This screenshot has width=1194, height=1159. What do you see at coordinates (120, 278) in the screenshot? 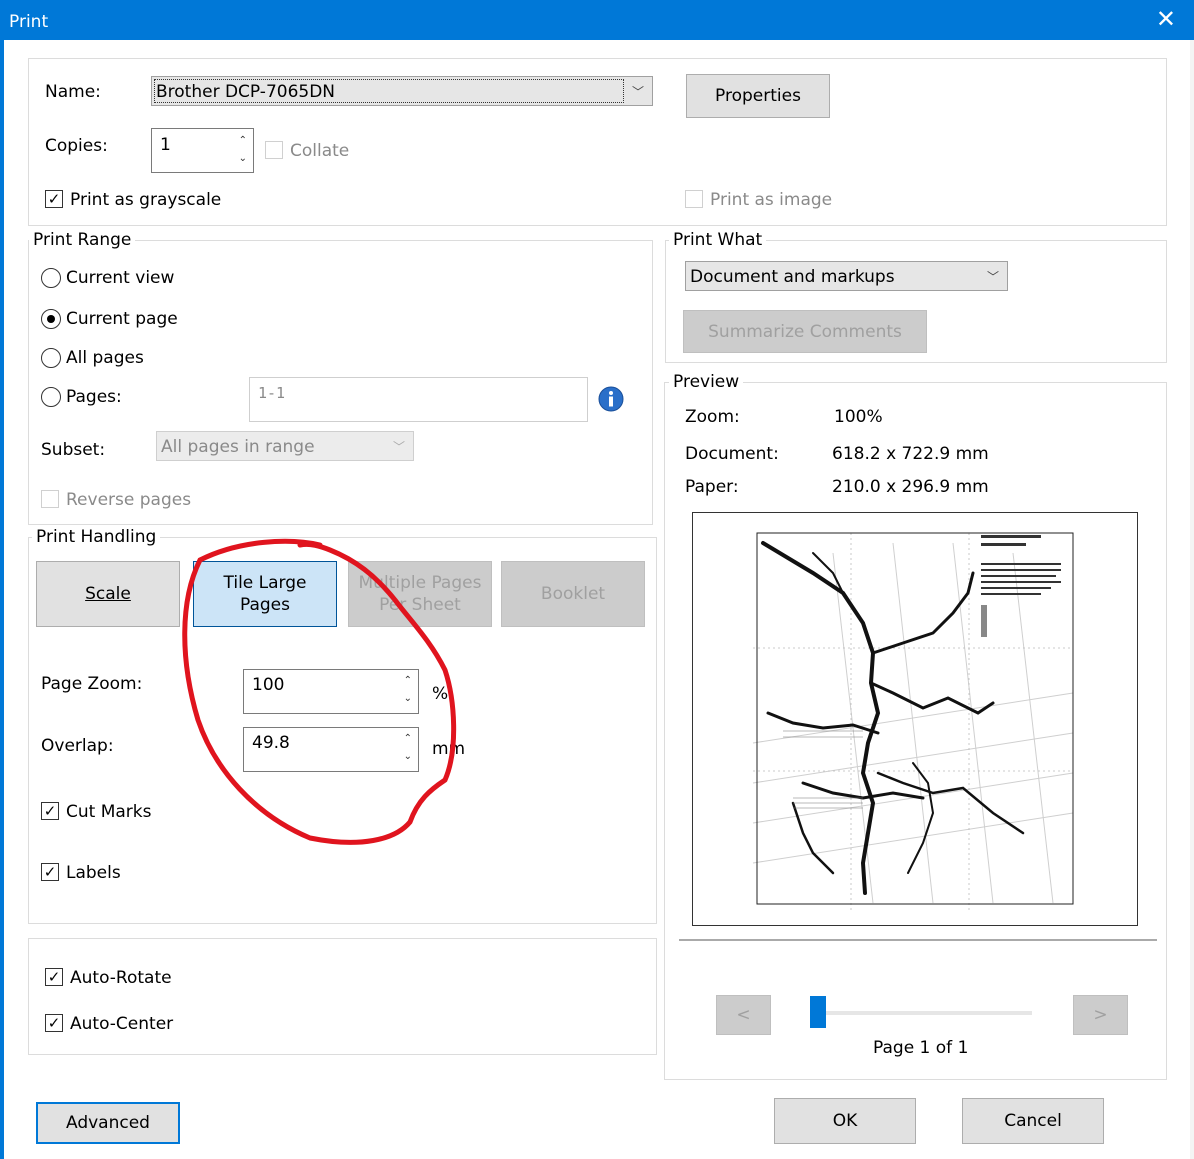
I see `radio-current-view-label: Current view` at bounding box center [120, 278].